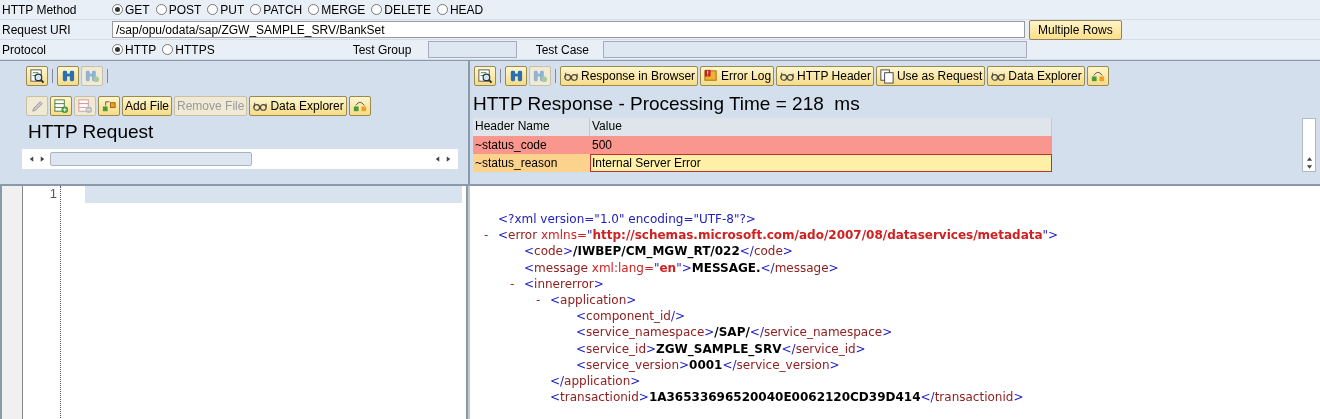 Image resolution: width=1320 pixels, height=419 pixels. Describe the element at coordinates (460, 9) in the screenshot. I see `radio-button: HEAD` at that location.